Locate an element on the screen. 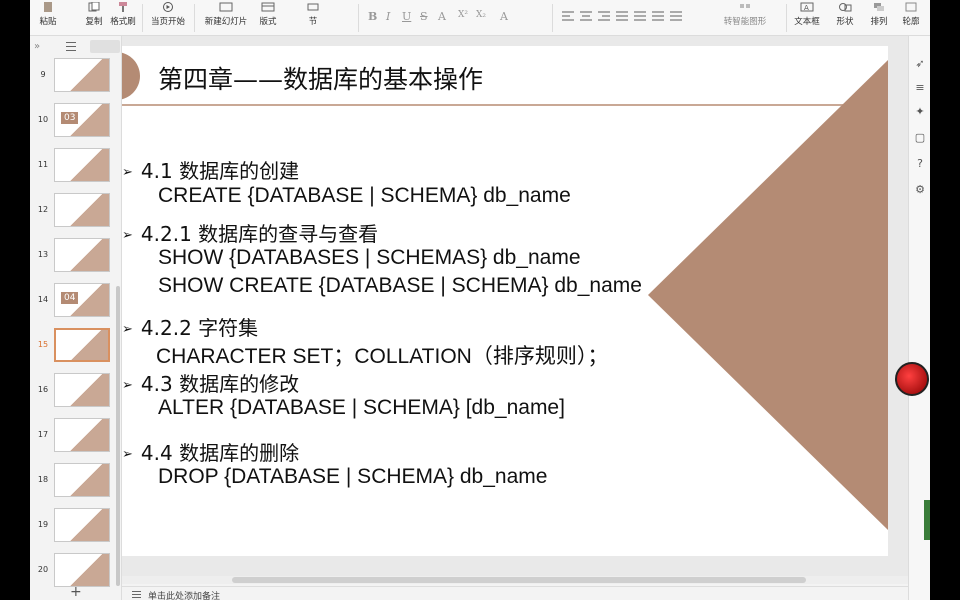 The image size is (960, 600). sliders-icon: ≡ is located at coordinates (920, 88).